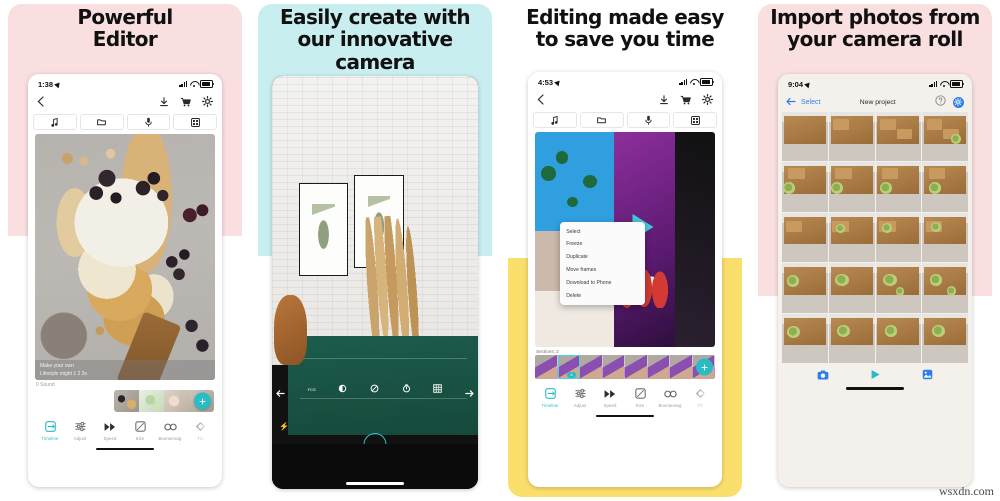 Image resolution: width=1000 pixels, height=501 pixels. Describe the element at coordinates (602, 231) in the screenshot. I see `context-menu-item-select: Select` at that location.